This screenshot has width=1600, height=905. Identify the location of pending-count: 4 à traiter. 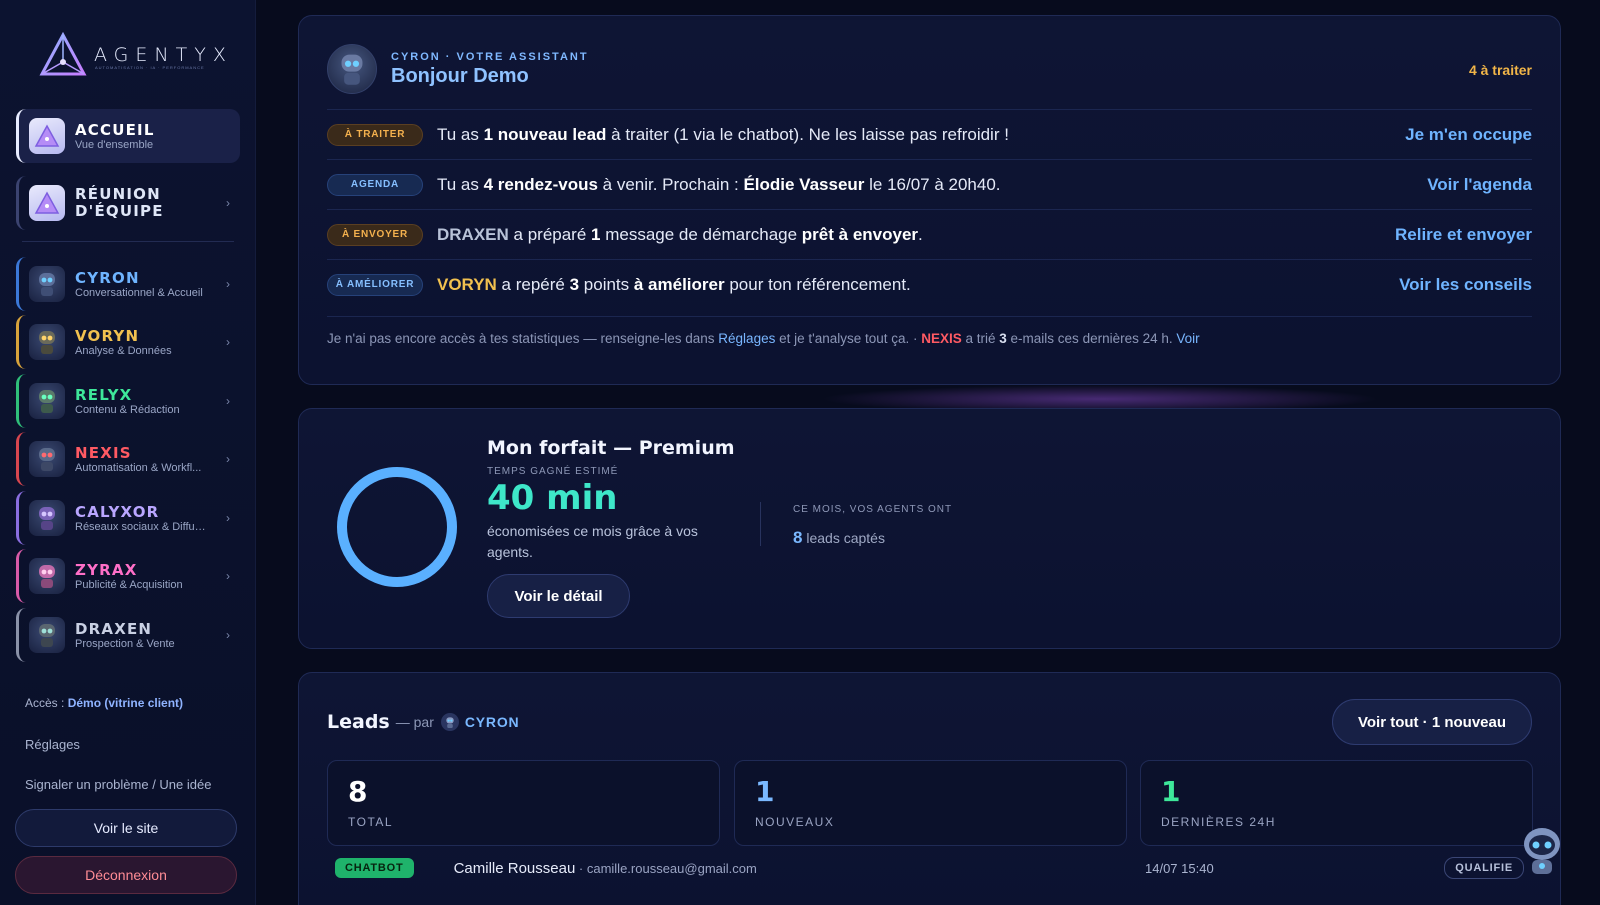
(1500, 70).